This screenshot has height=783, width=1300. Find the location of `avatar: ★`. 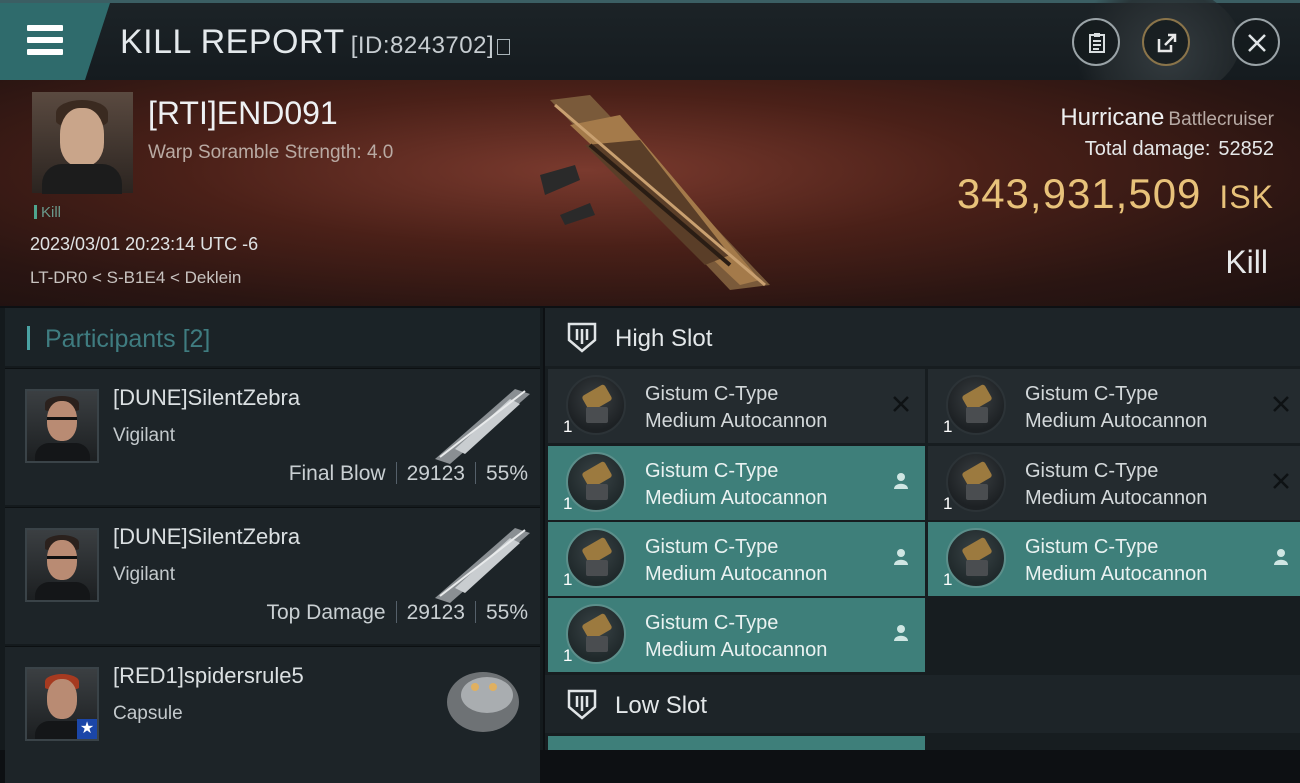

avatar: ★ is located at coordinates (62, 704).